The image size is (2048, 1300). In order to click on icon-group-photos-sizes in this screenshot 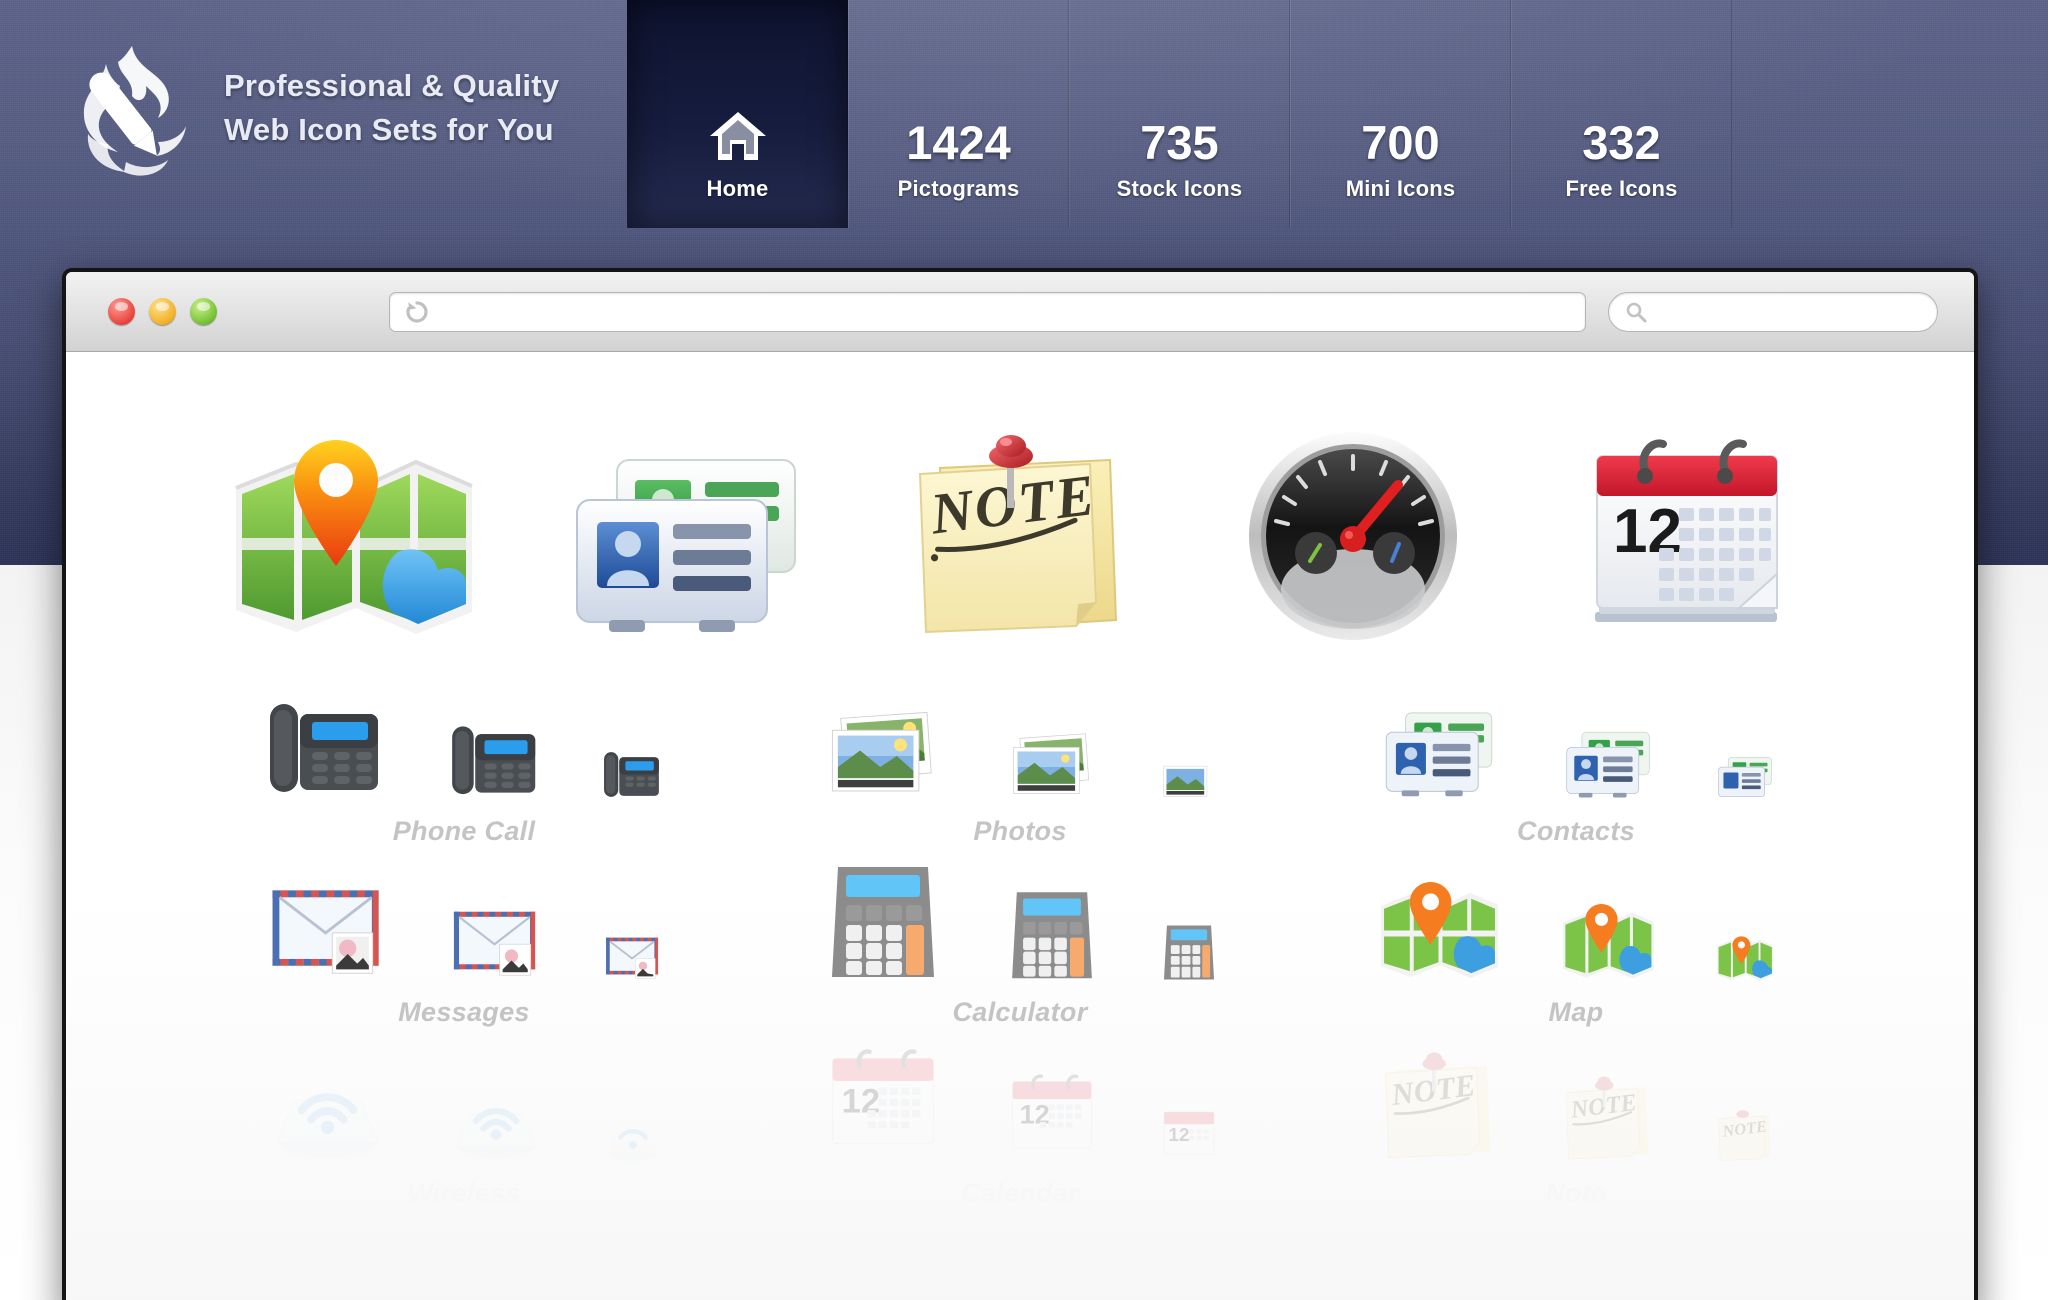, I will do `click(1020, 742)`.